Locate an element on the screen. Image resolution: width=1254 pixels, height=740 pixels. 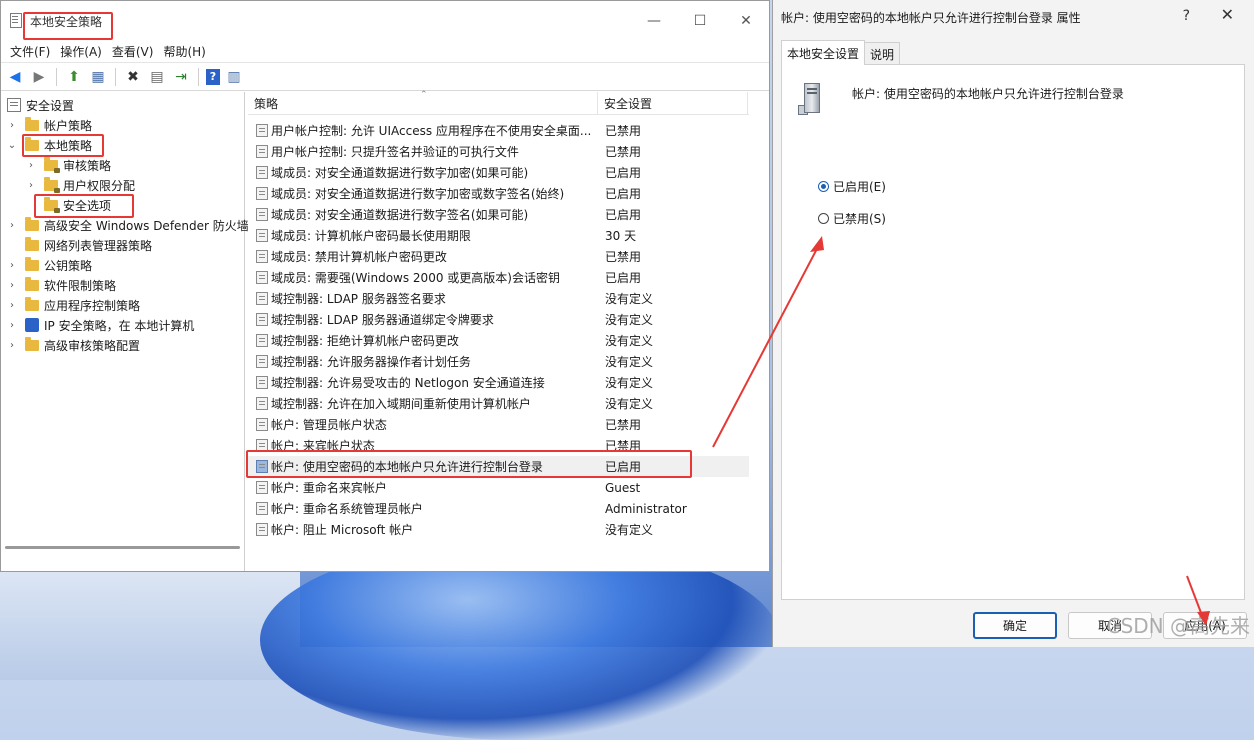
view-icon: ▥ is located at coordinates (234, 77).